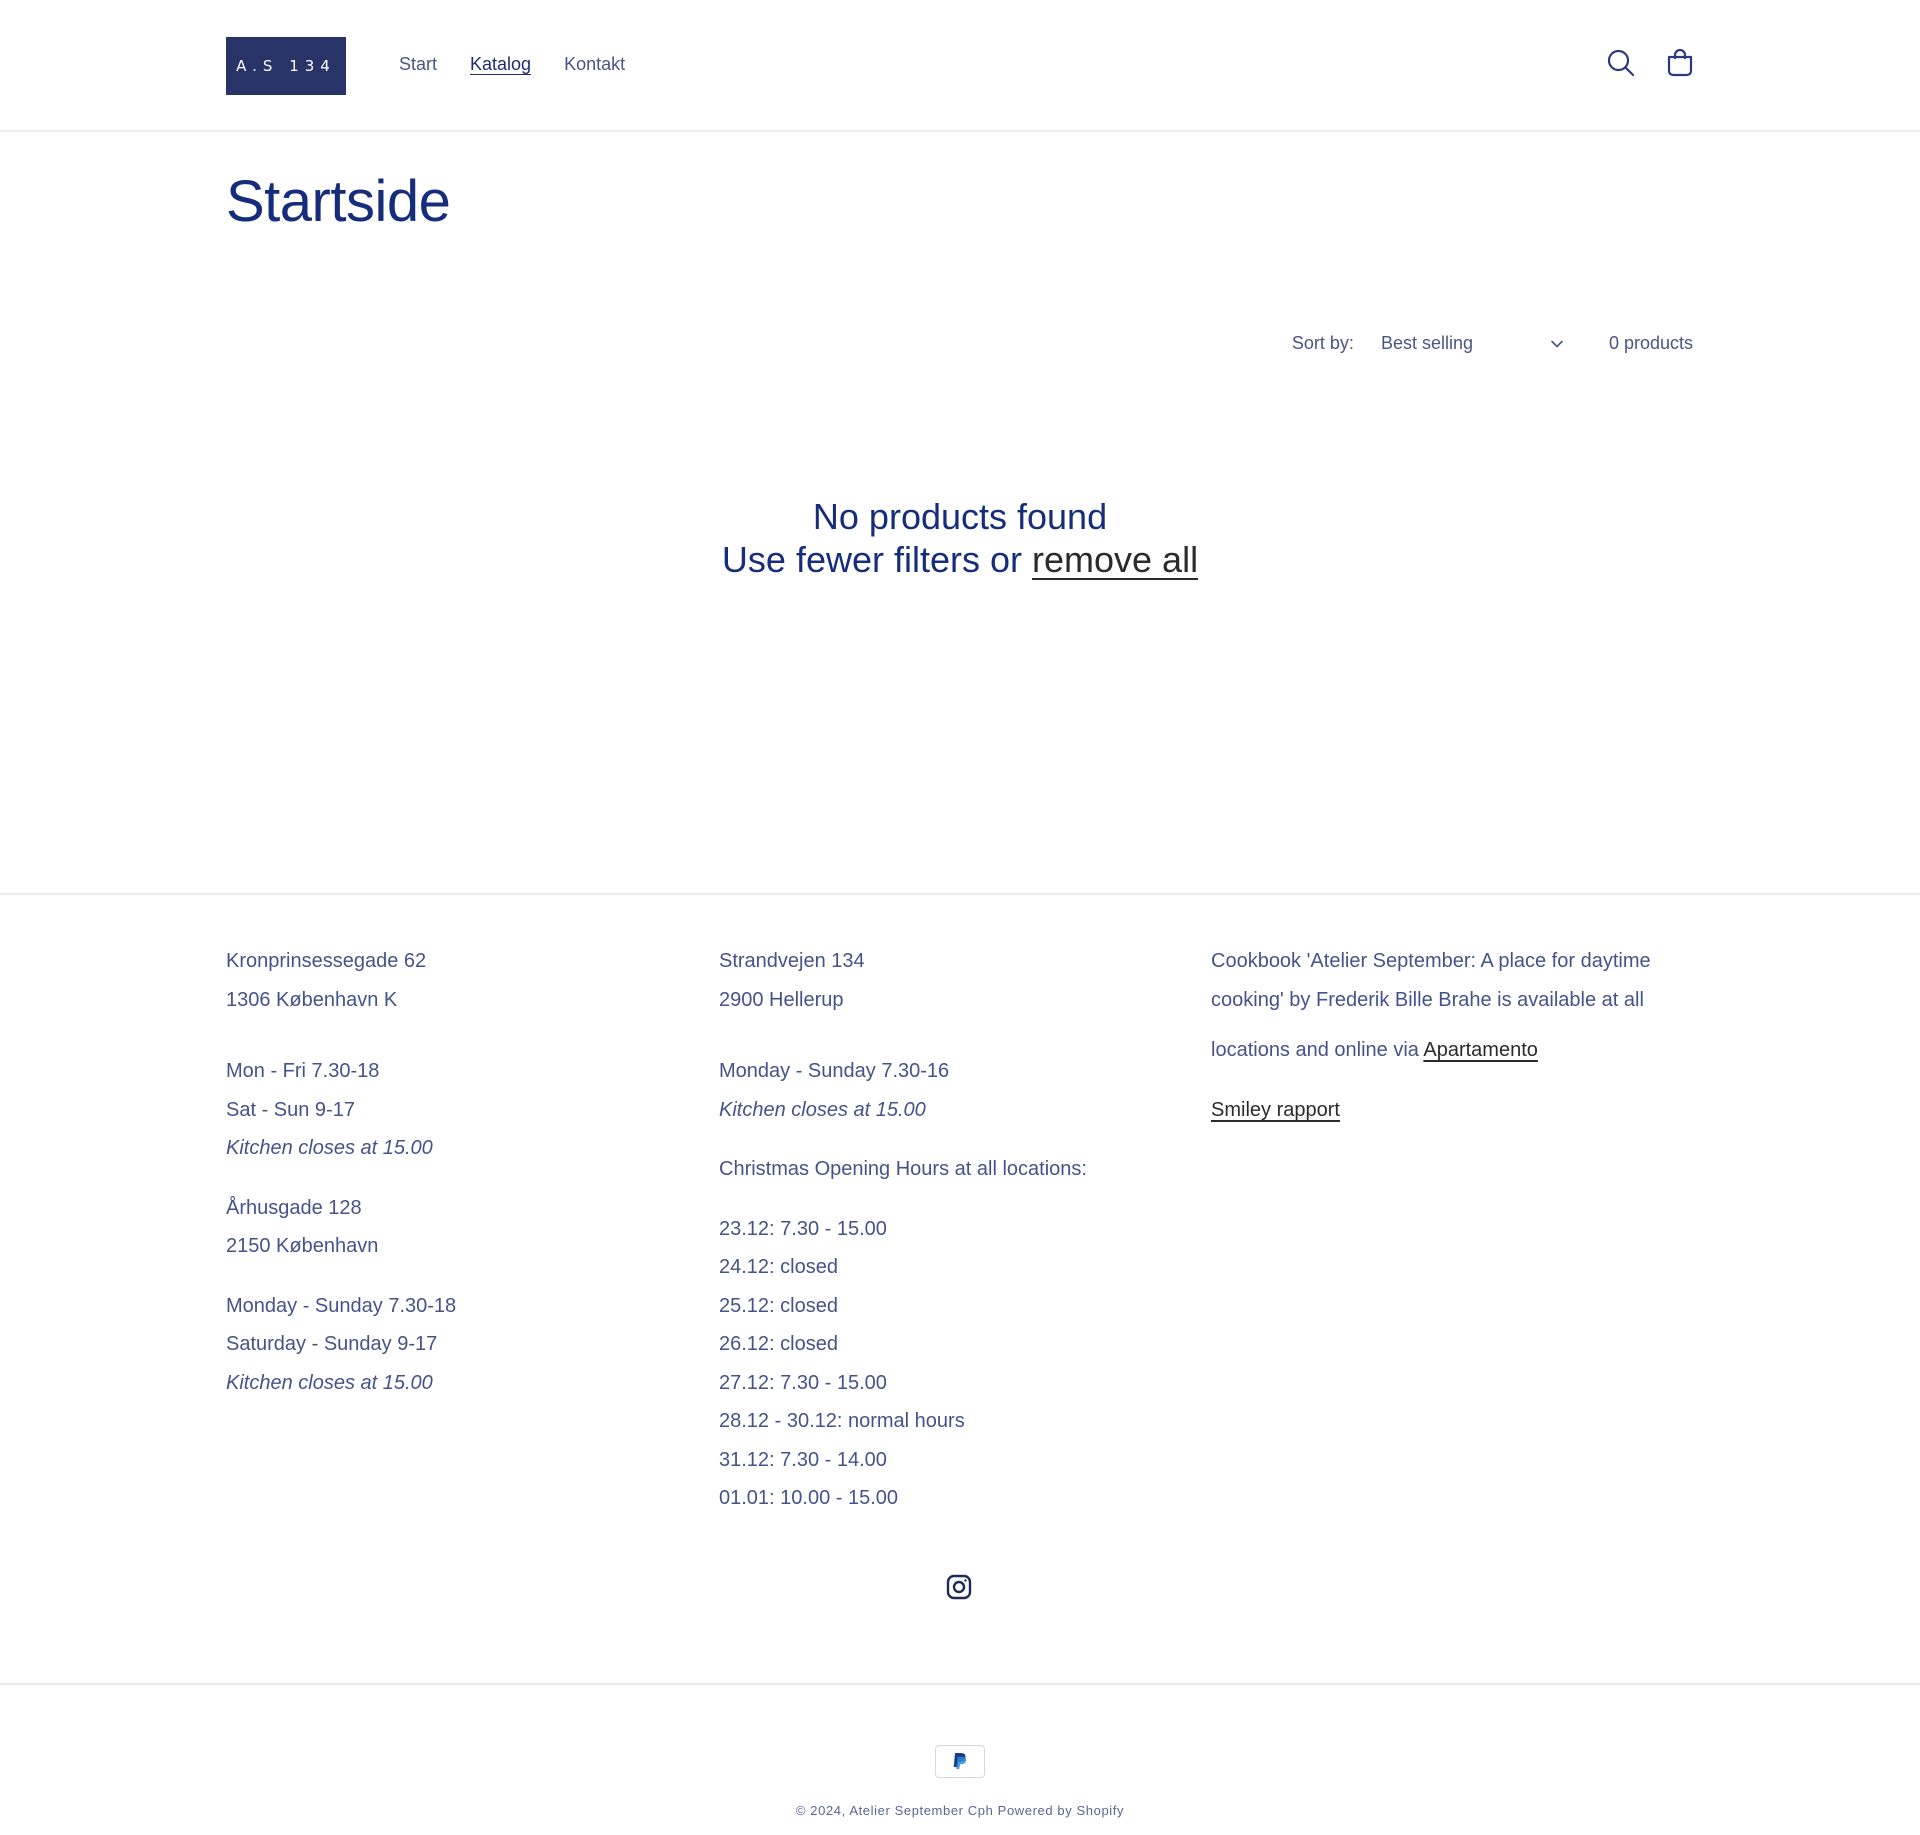  What do you see at coordinates (871, 559) in the screenshot?
I see `empty-subtitle-text: Use fewer filters or` at bounding box center [871, 559].